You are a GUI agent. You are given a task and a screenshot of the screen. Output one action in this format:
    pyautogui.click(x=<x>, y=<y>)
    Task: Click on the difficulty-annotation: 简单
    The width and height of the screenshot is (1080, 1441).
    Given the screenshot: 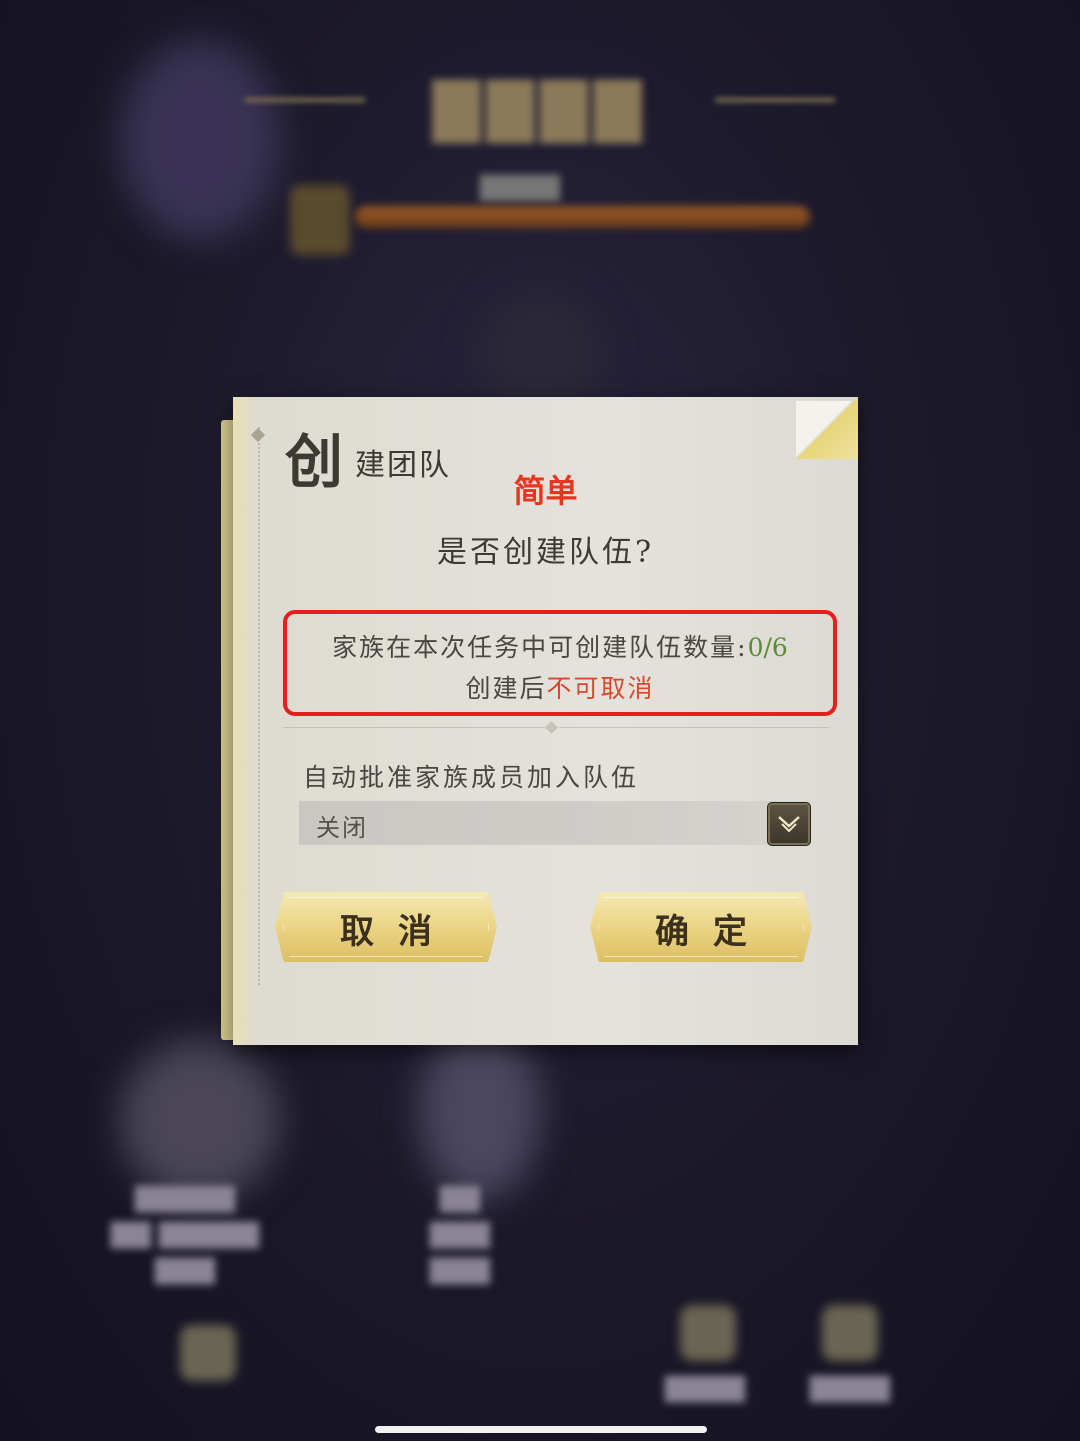 What is the action you would take?
    pyautogui.click(x=545, y=491)
    